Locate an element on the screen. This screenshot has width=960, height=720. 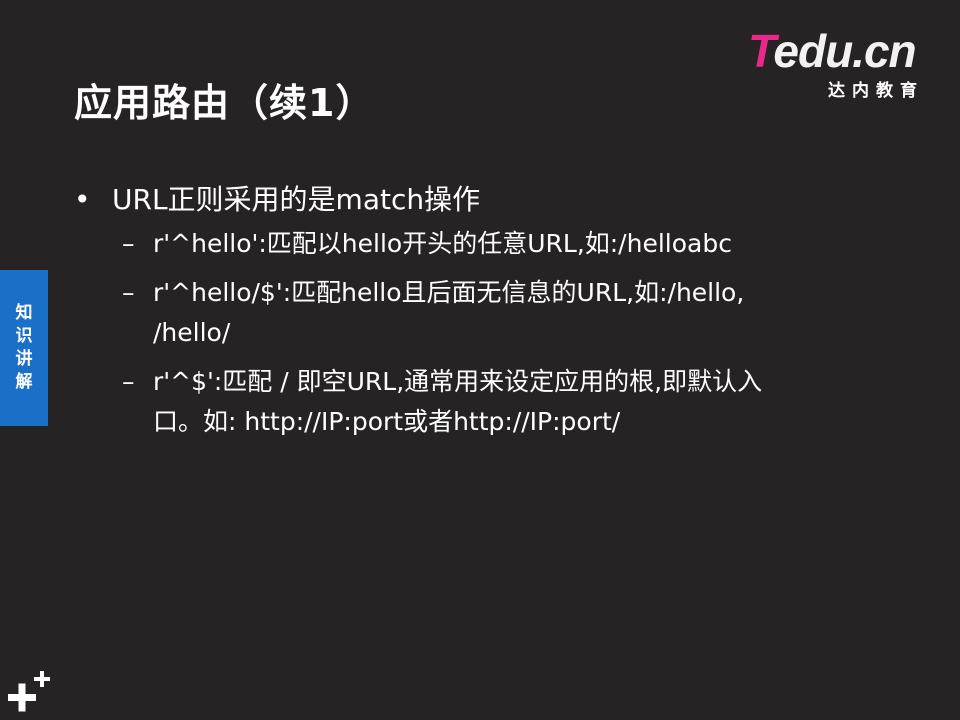
tedu-logo: Tedu.cn 达内教育 is located at coordinates (843, 63).